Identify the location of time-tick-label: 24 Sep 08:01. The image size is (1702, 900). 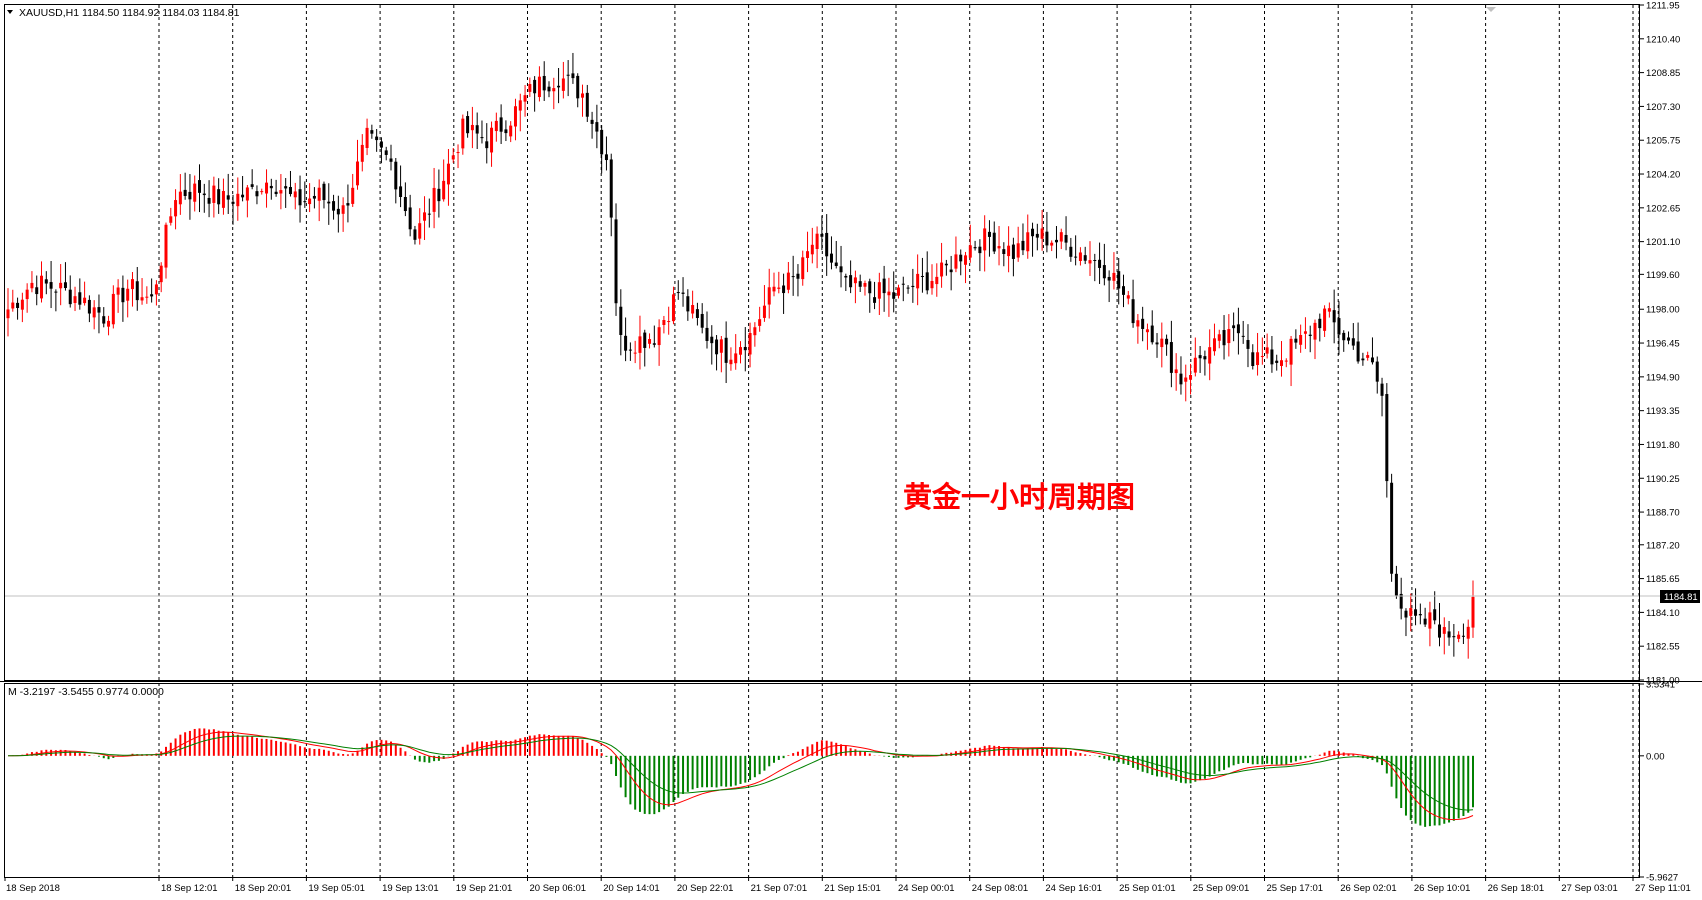
(1000, 888).